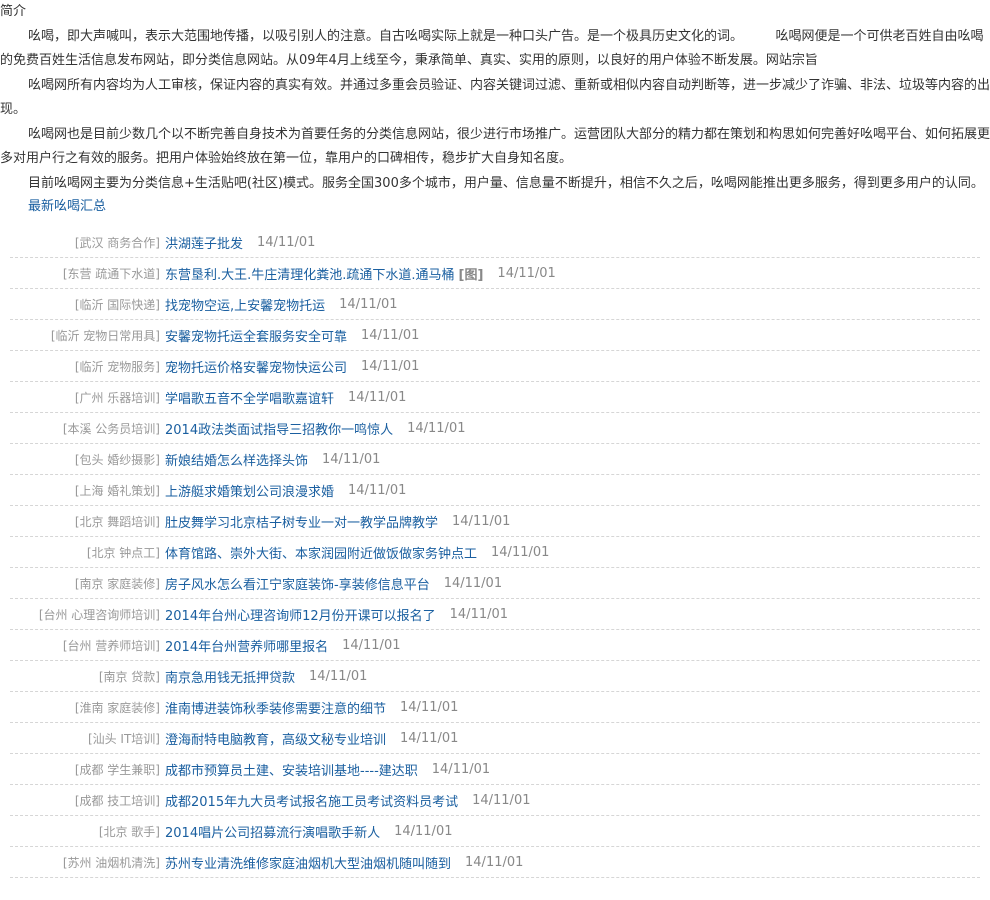 Image resolution: width=990 pixels, height=900 pixels. Describe the element at coordinates (495, 831) in the screenshot. I see `list-item: [北京 歌手] 2014唱片公司招募流行演唱歌手新人 14/11/01` at that location.